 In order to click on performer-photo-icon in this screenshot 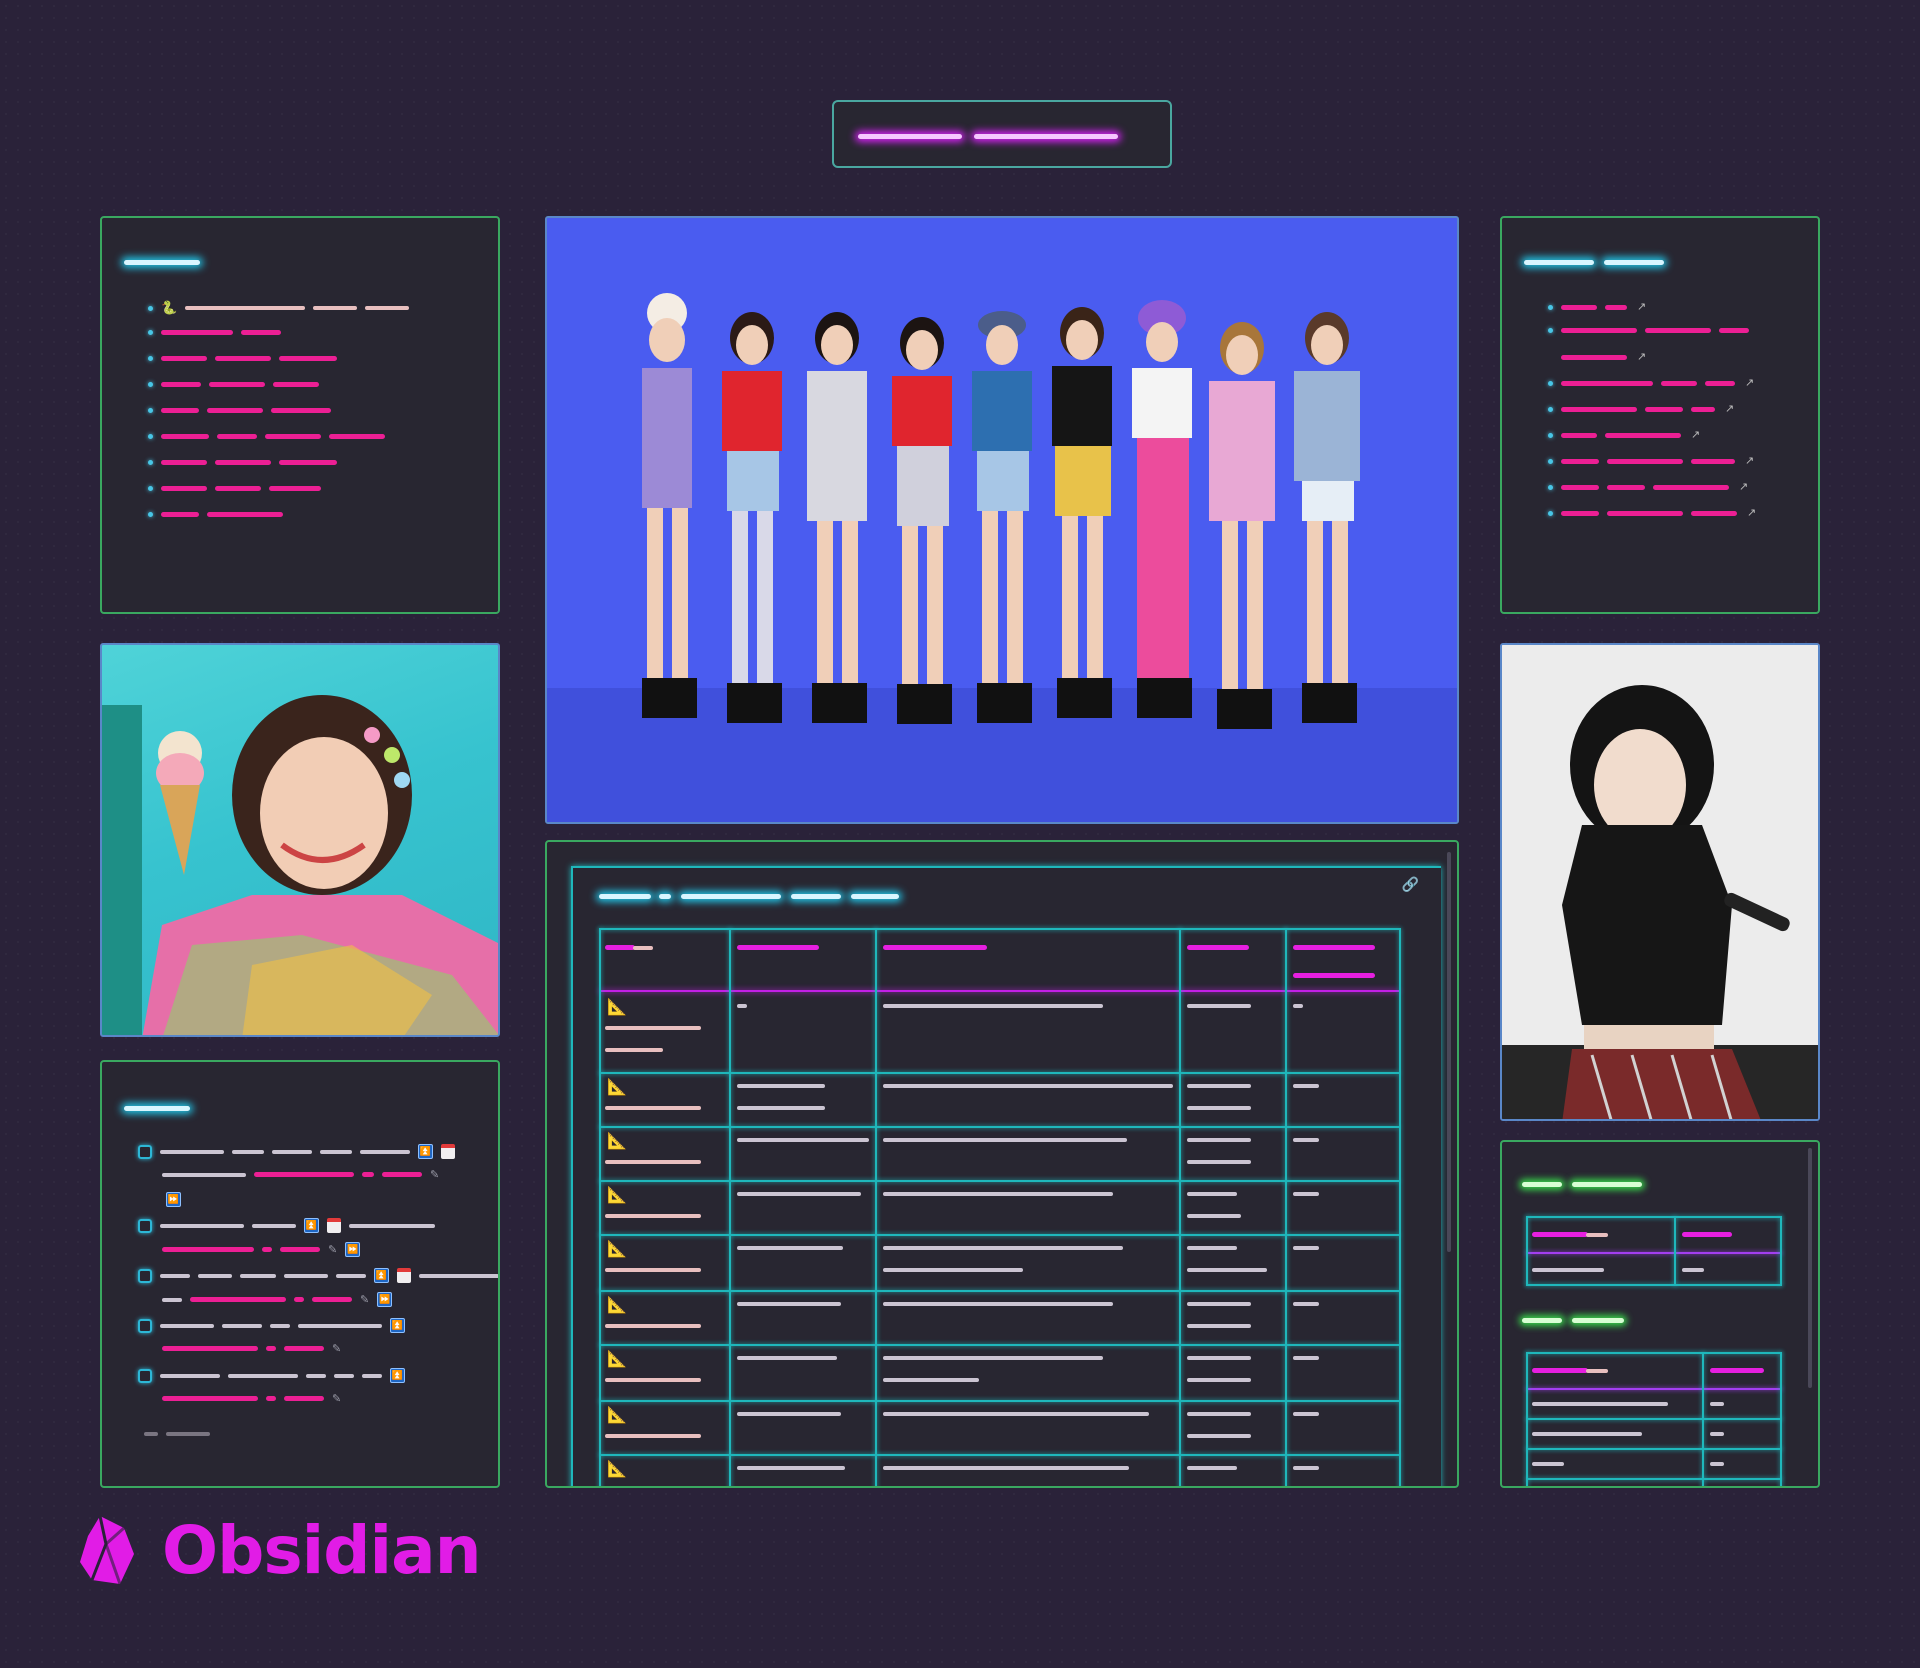, I will do `click(1660, 882)`.